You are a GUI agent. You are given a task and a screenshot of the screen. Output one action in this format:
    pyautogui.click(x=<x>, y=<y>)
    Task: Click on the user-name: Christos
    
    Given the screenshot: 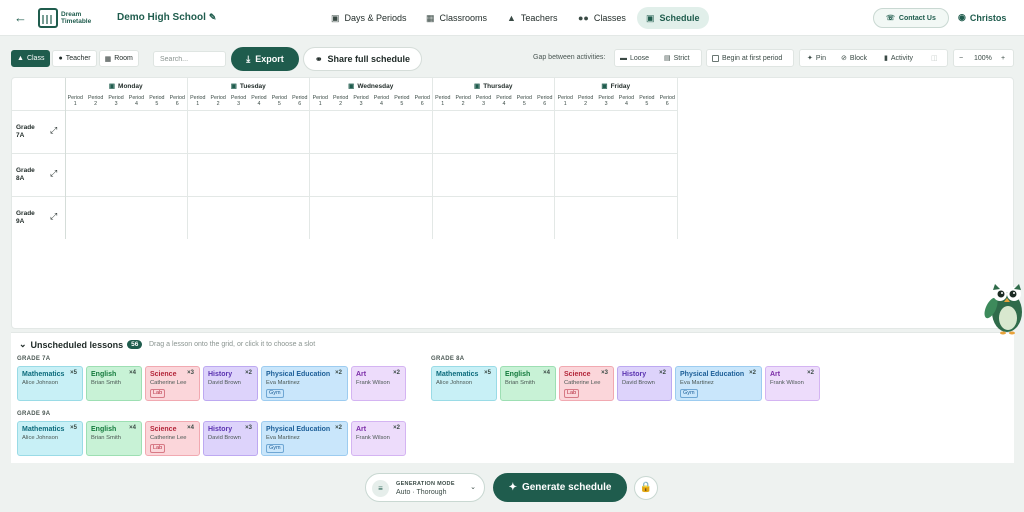 What is the action you would take?
    pyautogui.click(x=988, y=17)
    